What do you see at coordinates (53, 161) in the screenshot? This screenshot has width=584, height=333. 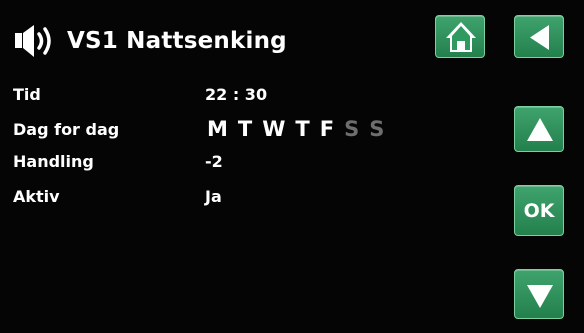 I see `row-label-handling: Handling` at bounding box center [53, 161].